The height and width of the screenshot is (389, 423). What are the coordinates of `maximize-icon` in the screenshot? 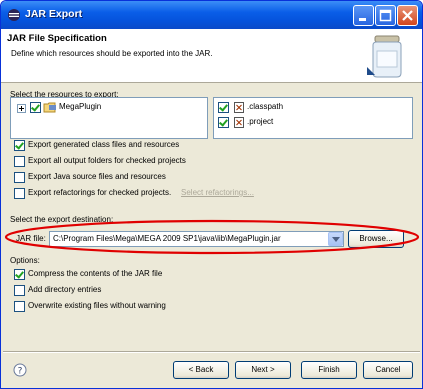 It's located at (385, 15).